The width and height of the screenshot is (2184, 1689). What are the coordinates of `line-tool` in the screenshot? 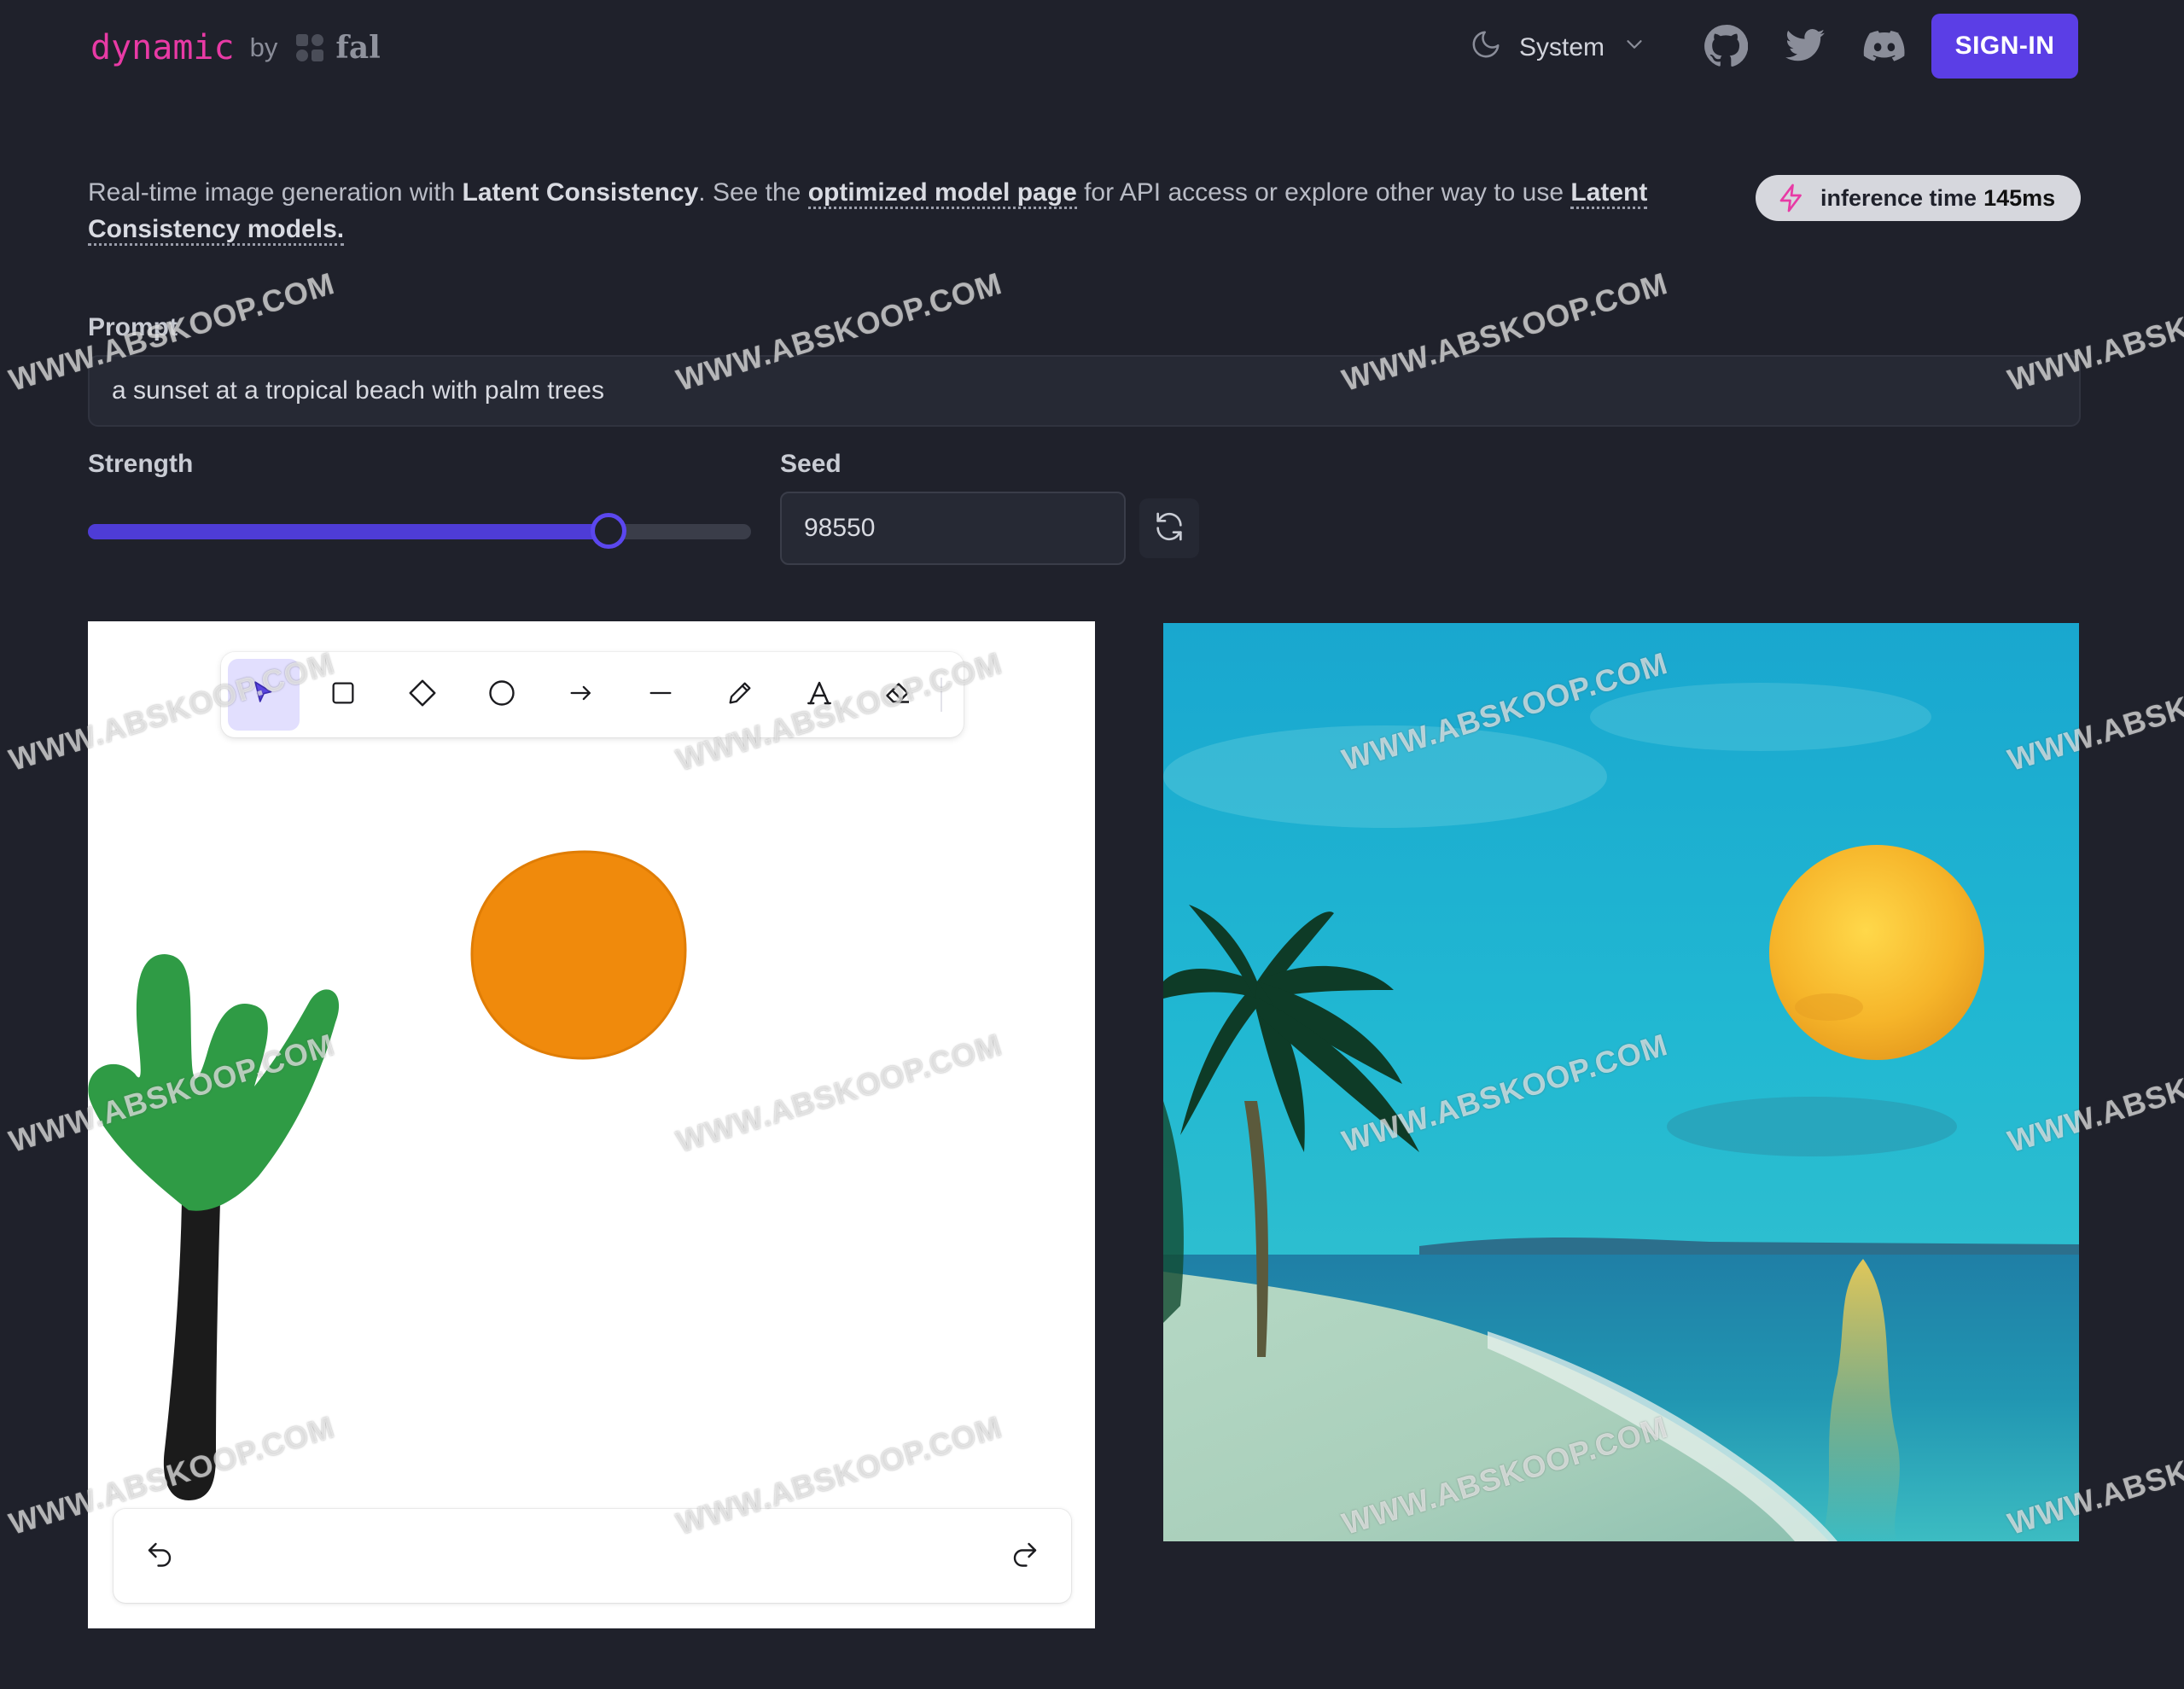 It's located at (660, 695).